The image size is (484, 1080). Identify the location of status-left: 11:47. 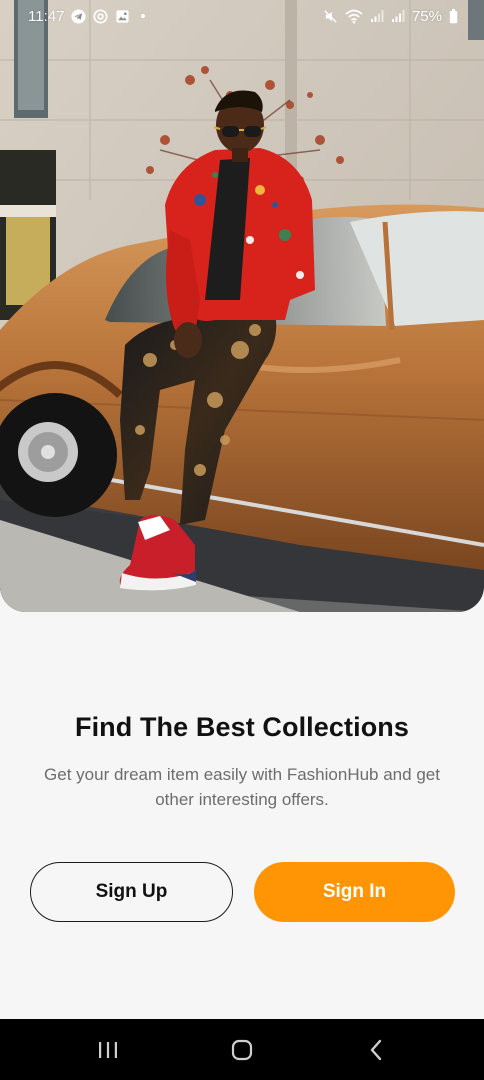
(87, 16).